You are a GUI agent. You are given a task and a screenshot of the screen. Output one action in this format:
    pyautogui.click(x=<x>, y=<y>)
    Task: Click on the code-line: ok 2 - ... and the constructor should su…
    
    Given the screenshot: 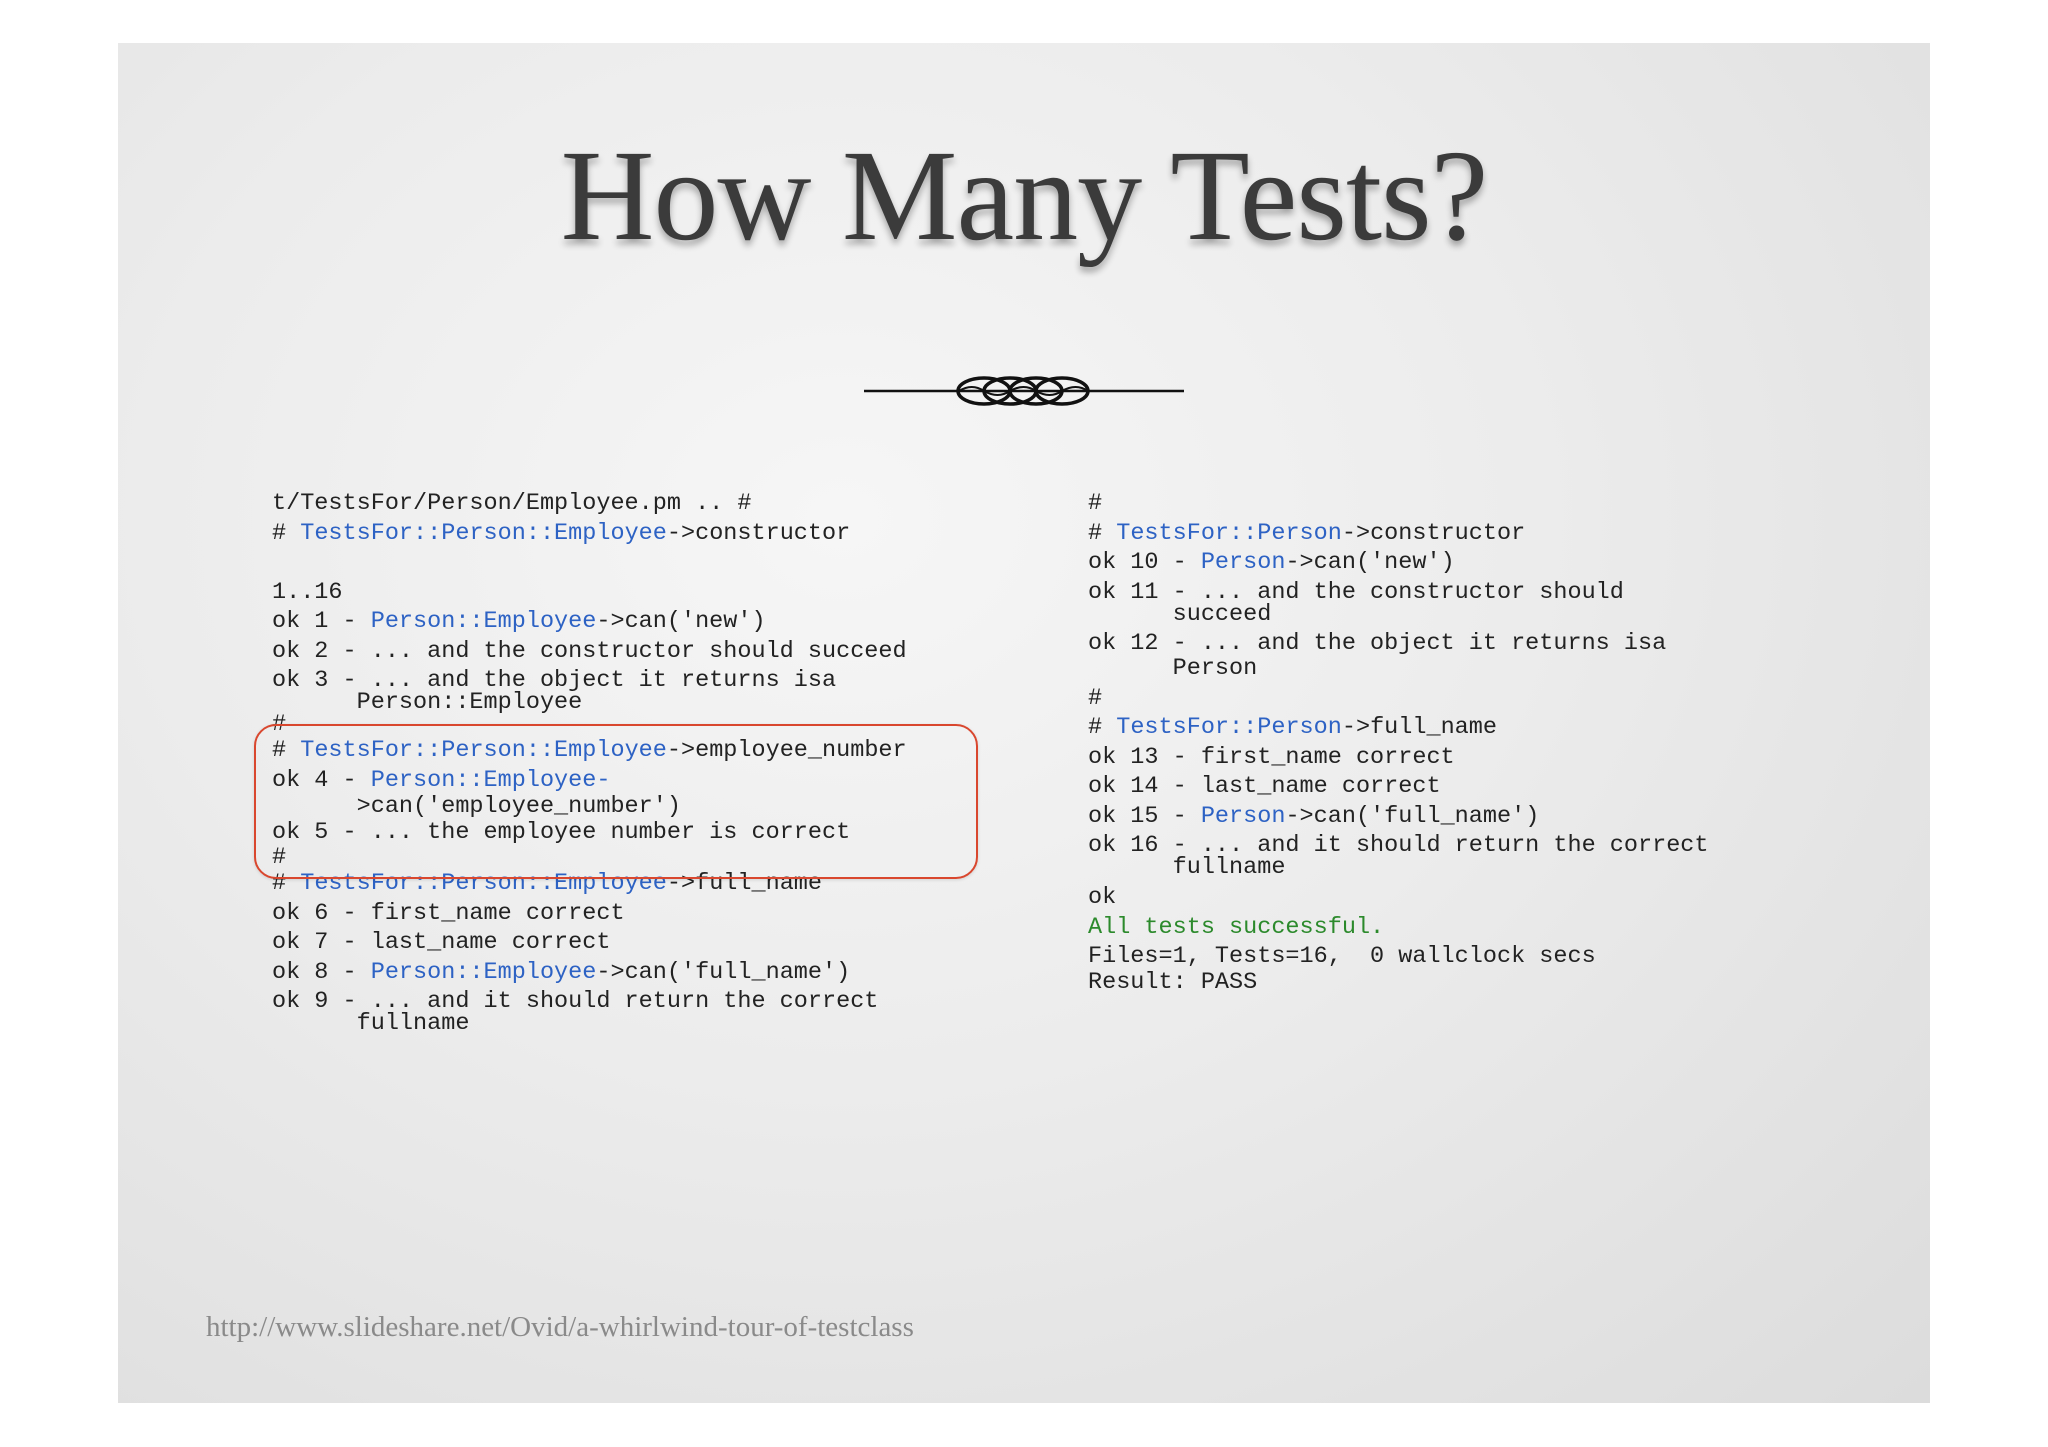 What is the action you would take?
    pyautogui.click(x=589, y=651)
    